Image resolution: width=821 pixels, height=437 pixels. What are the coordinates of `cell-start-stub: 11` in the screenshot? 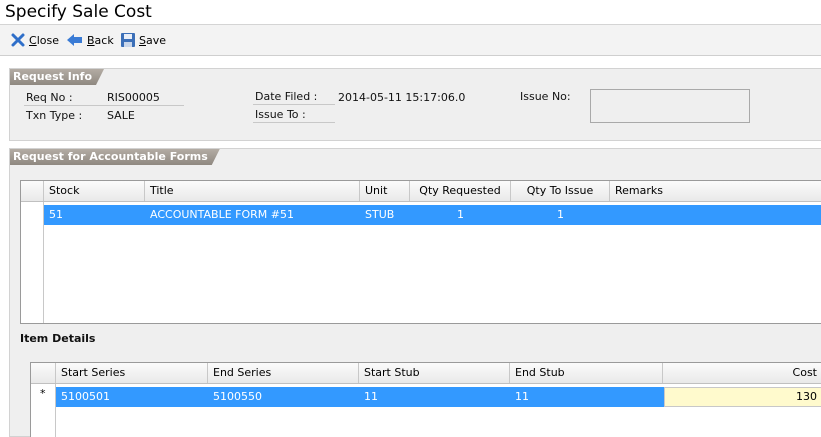 It's located at (371, 396).